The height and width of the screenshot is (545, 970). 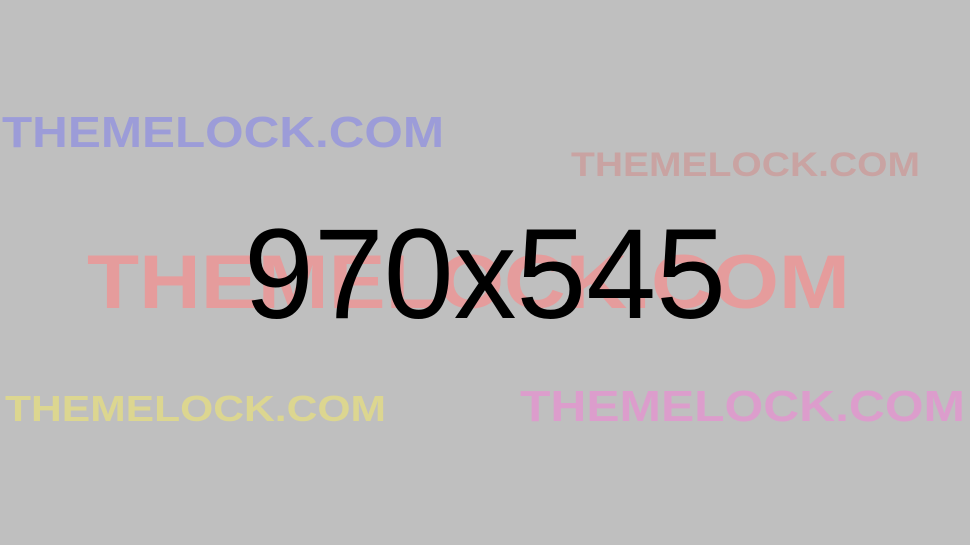 What do you see at coordinates (485, 274) in the screenshot?
I see `dimensions-label: 970x545` at bounding box center [485, 274].